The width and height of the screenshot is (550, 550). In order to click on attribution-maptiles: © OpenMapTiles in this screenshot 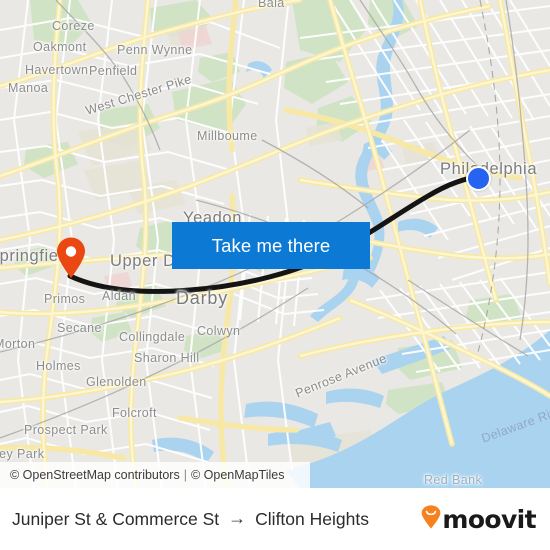, I will do `click(238, 475)`.